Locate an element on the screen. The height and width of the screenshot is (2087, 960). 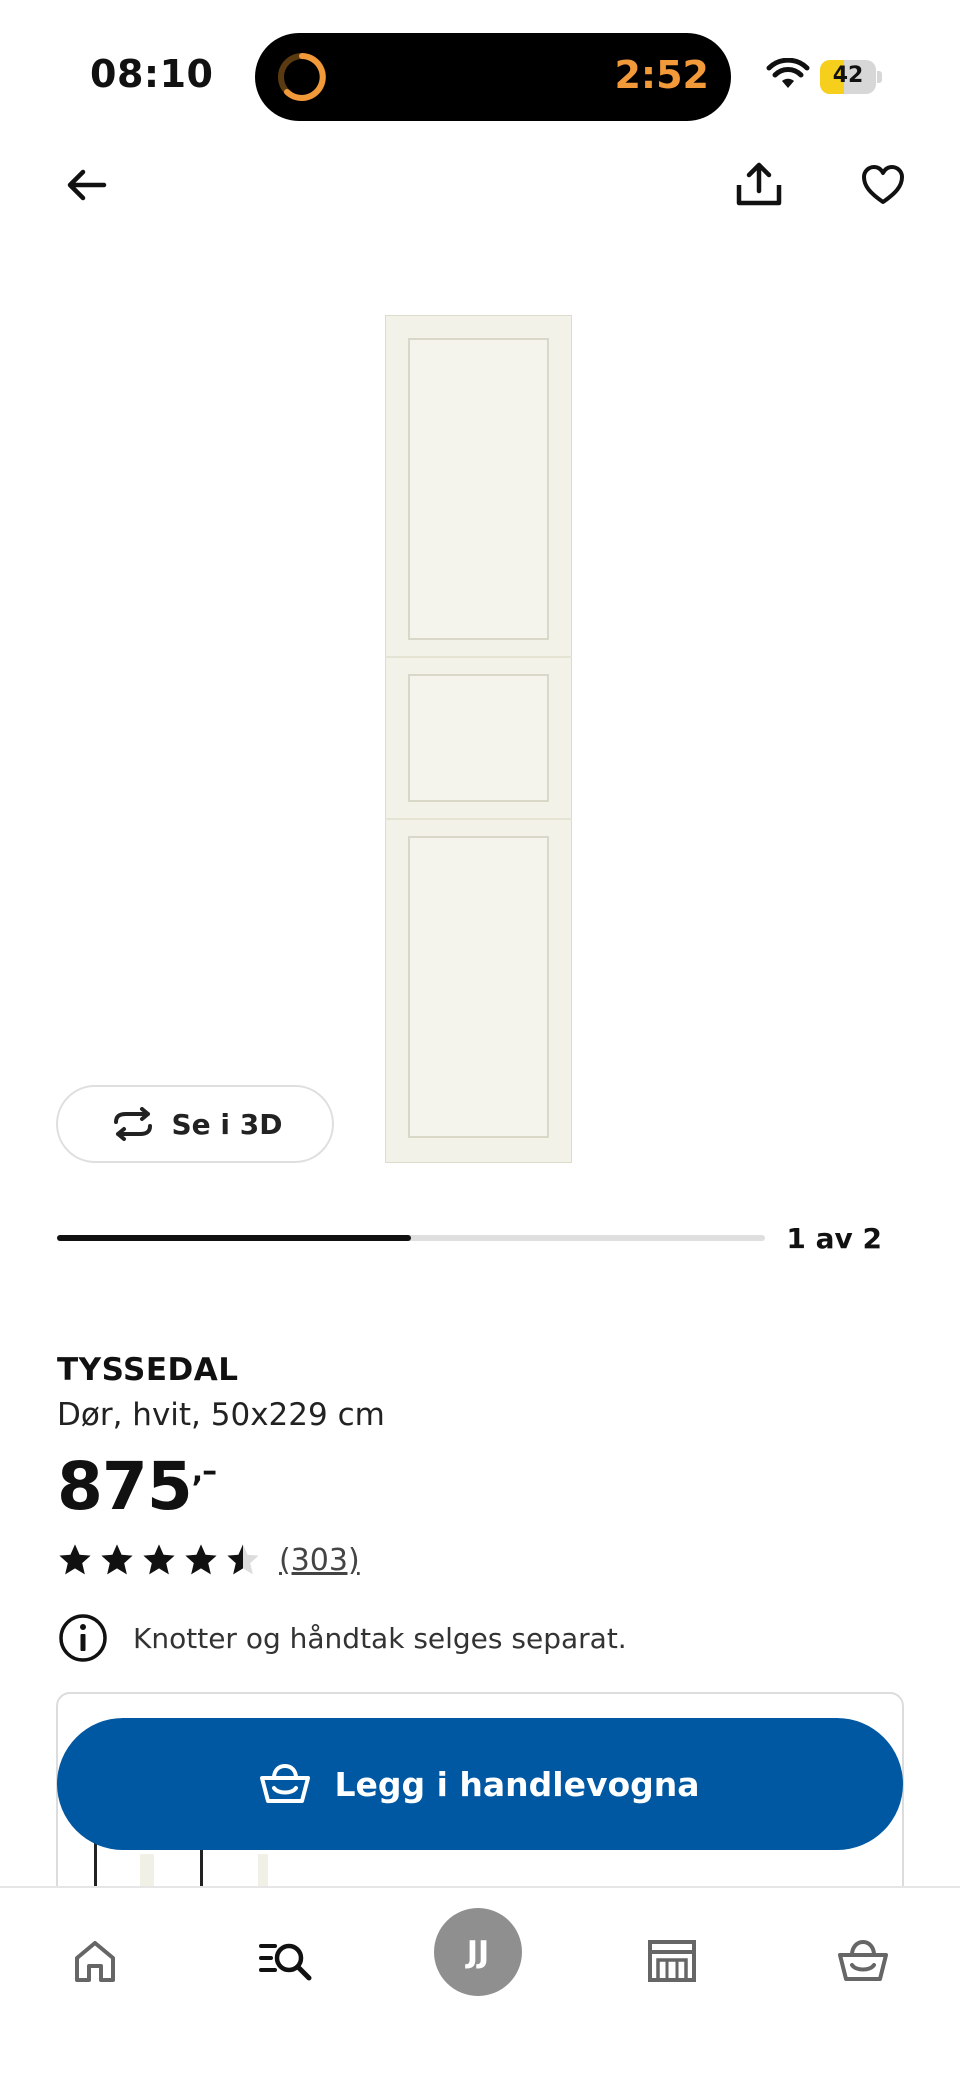
share-icon is located at coordinates (759, 184).